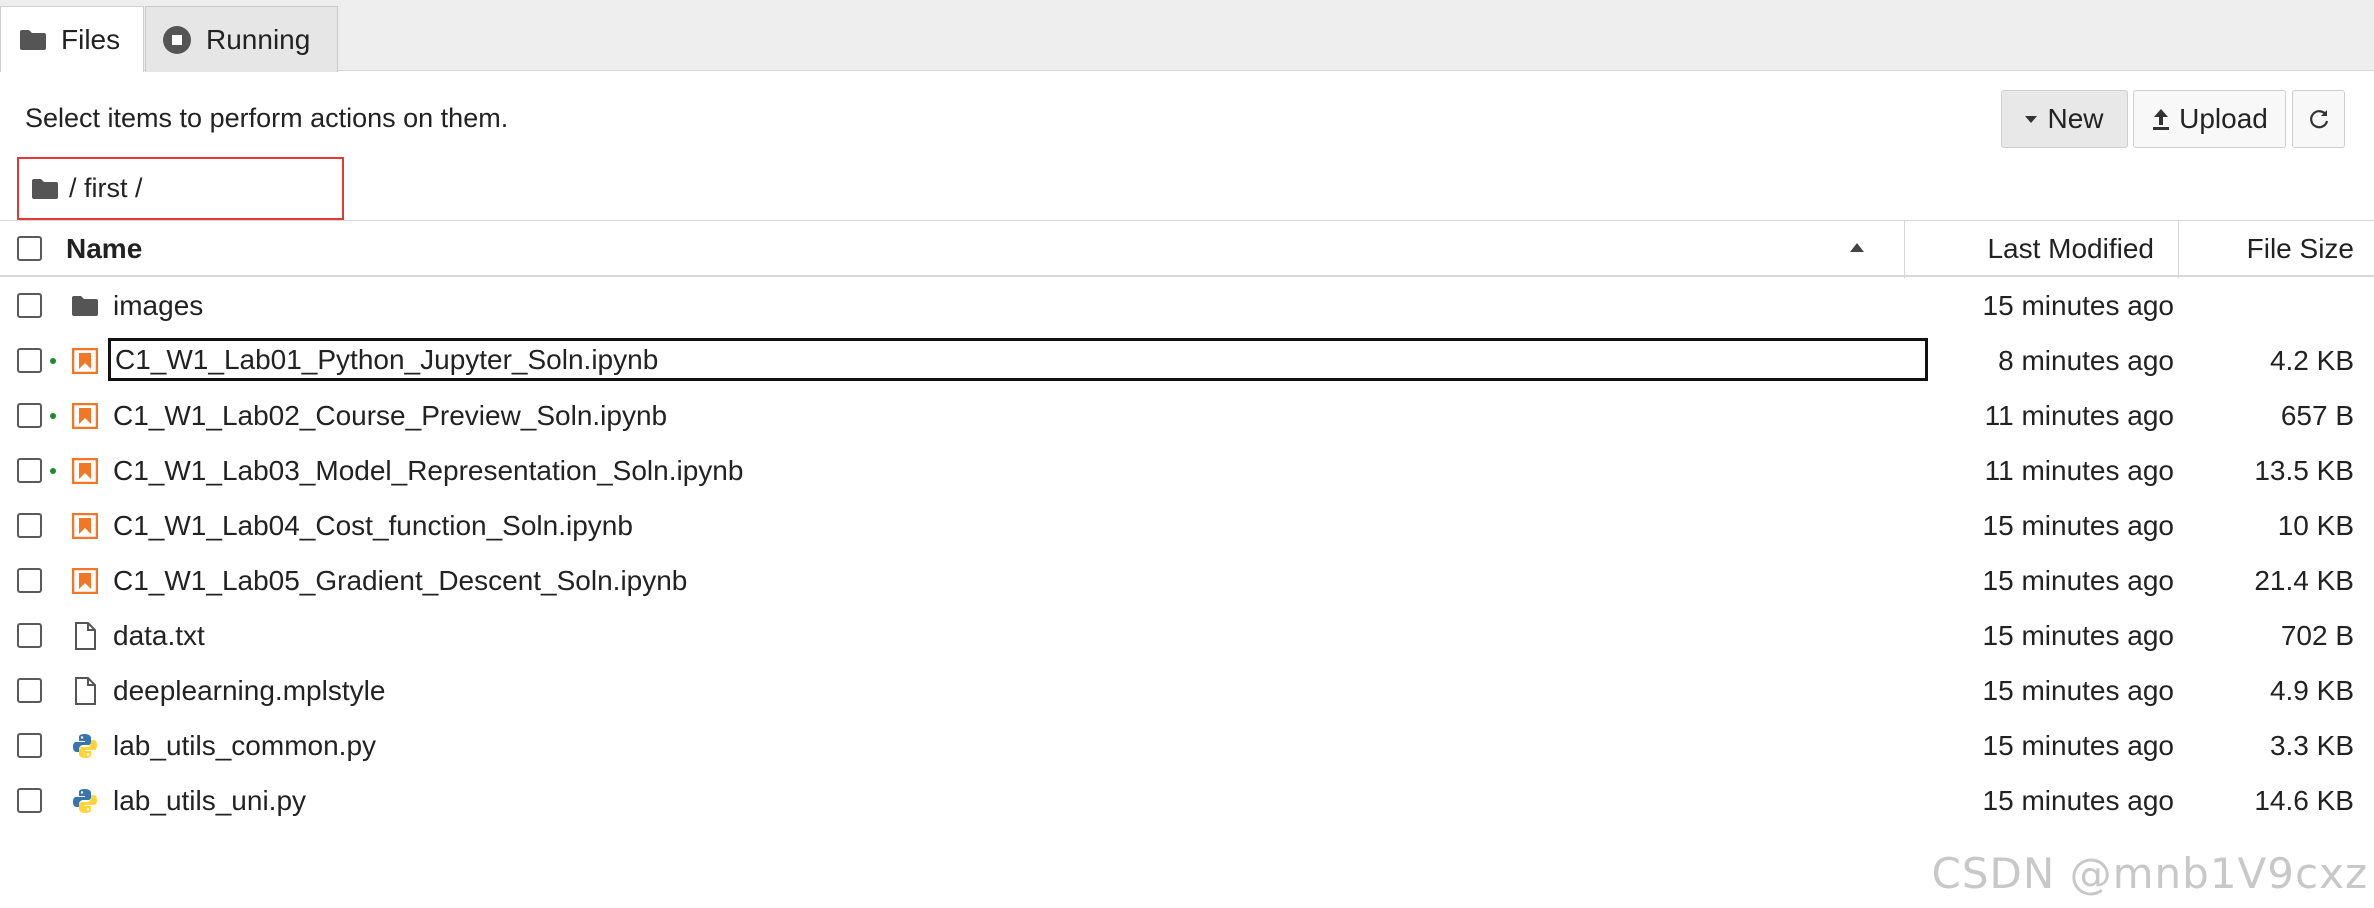 The image size is (2374, 908). What do you see at coordinates (2311, 690) in the screenshot?
I see `file-size: 4.9 KB` at bounding box center [2311, 690].